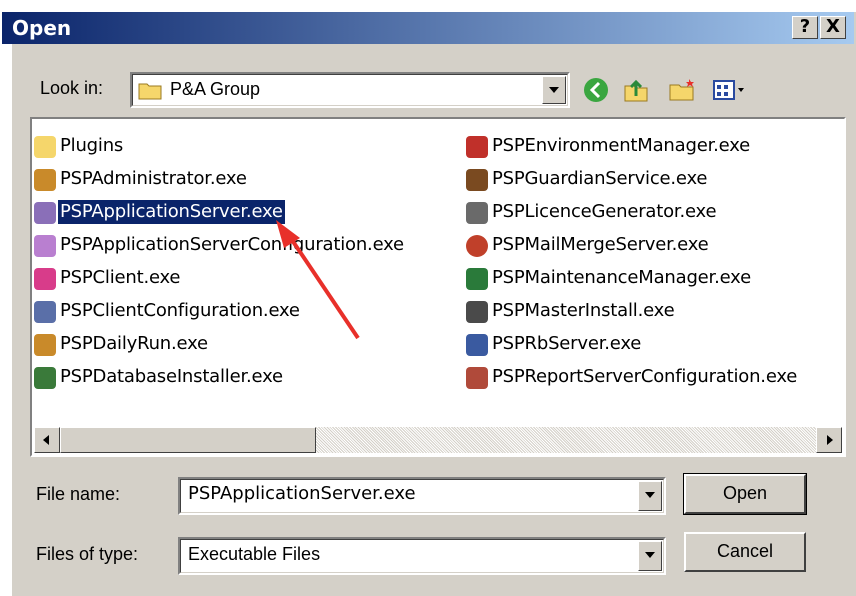  I want to click on file-name-label: File name:, so click(78, 494).